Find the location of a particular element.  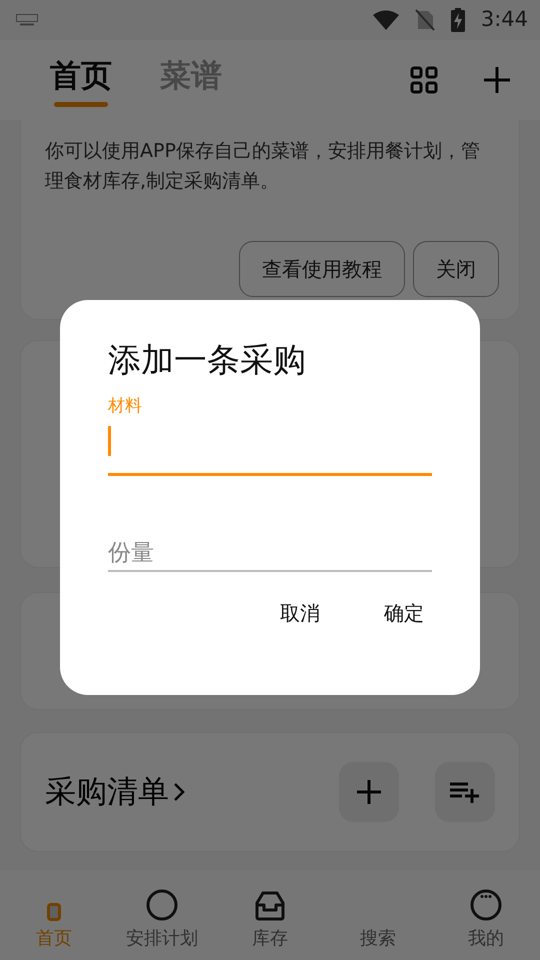

playlist-add-icon is located at coordinates (465, 792).